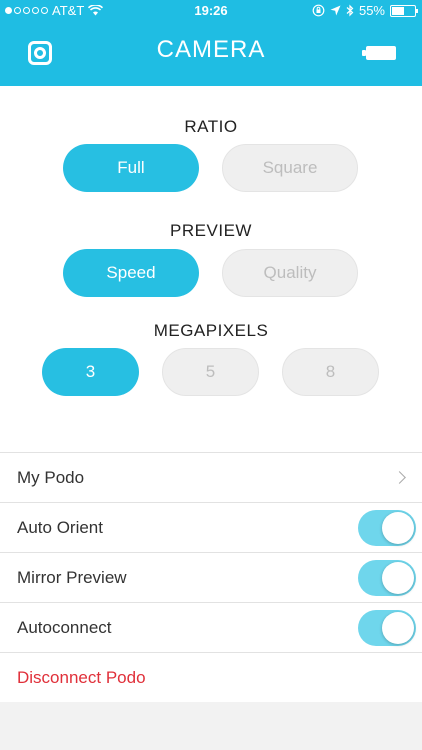 The width and height of the screenshot is (422, 750). Describe the element at coordinates (211, 126) in the screenshot. I see `ratio-label: RATIO` at that location.